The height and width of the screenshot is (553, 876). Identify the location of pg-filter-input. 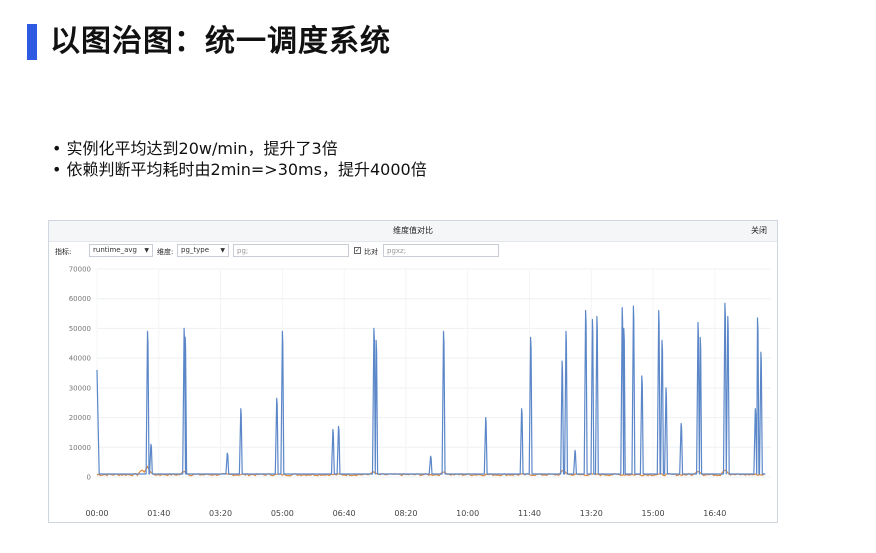
(291, 250).